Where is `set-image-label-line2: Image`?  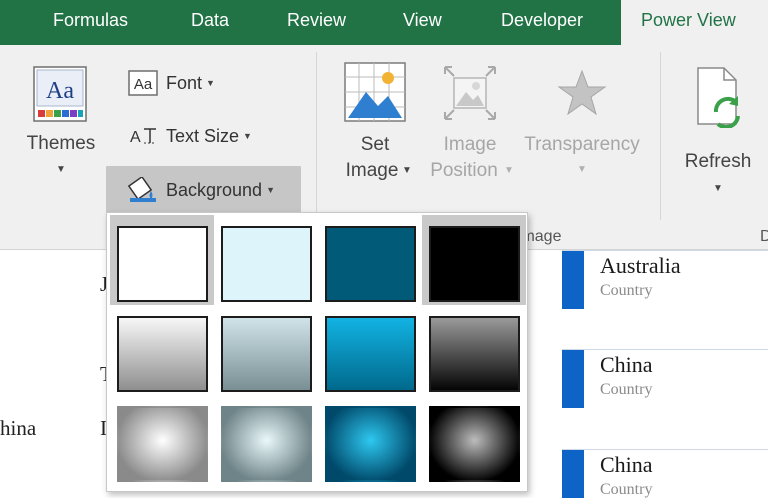
set-image-label-line2: Image is located at coordinates (372, 170).